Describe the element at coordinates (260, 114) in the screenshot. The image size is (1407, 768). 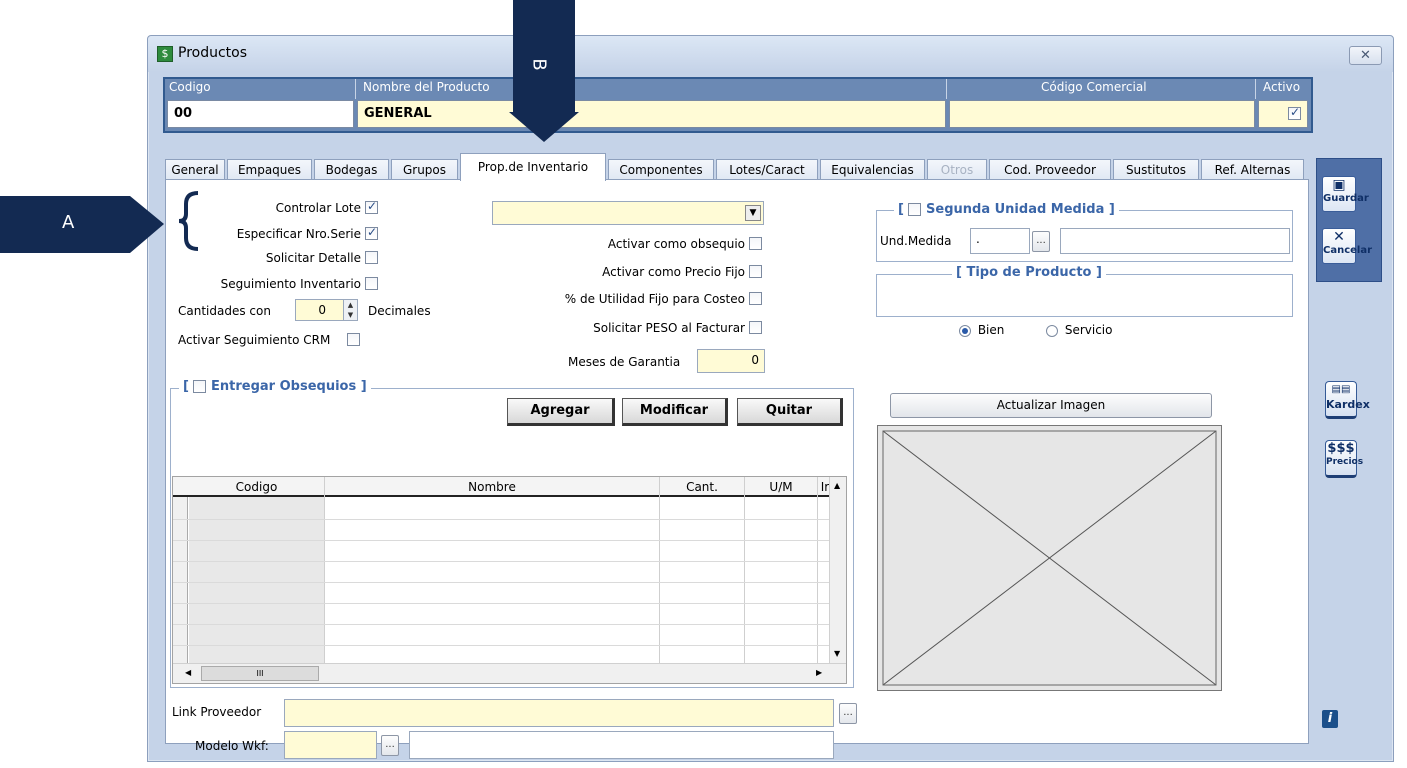
I see `codigo-field: 00` at that location.